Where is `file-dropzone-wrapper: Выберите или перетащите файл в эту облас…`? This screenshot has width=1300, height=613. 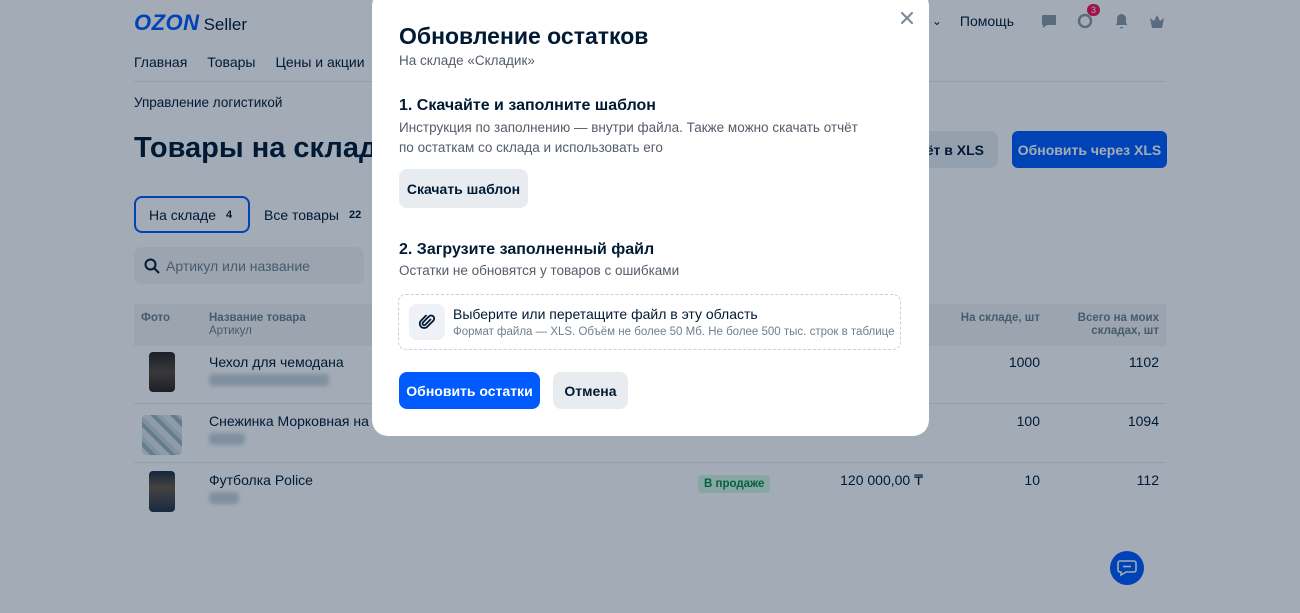
file-dropzone-wrapper: Выберите или перетащите файл в эту облас… is located at coordinates (649, 322).